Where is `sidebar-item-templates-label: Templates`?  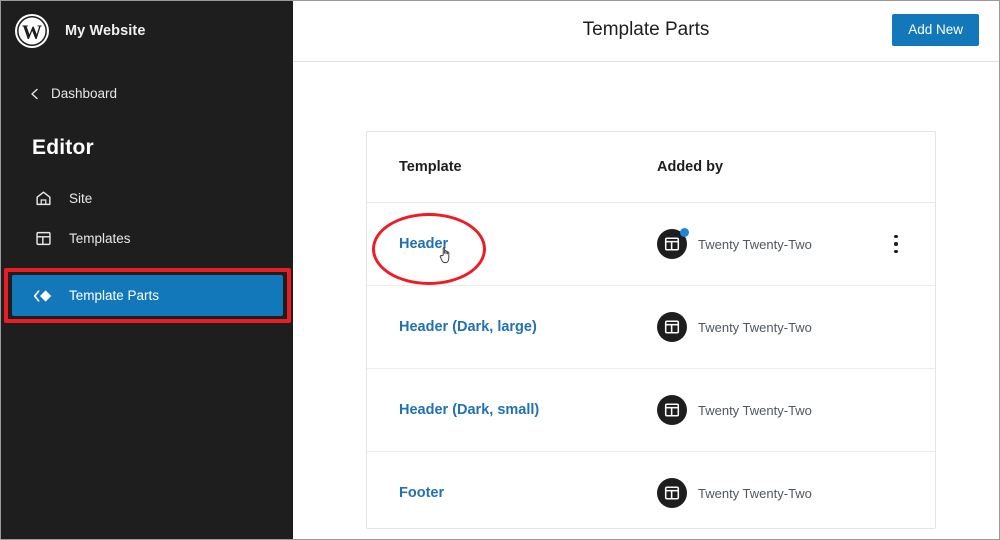 sidebar-item-templates-label: Templates is located at coordinates (100, 238).